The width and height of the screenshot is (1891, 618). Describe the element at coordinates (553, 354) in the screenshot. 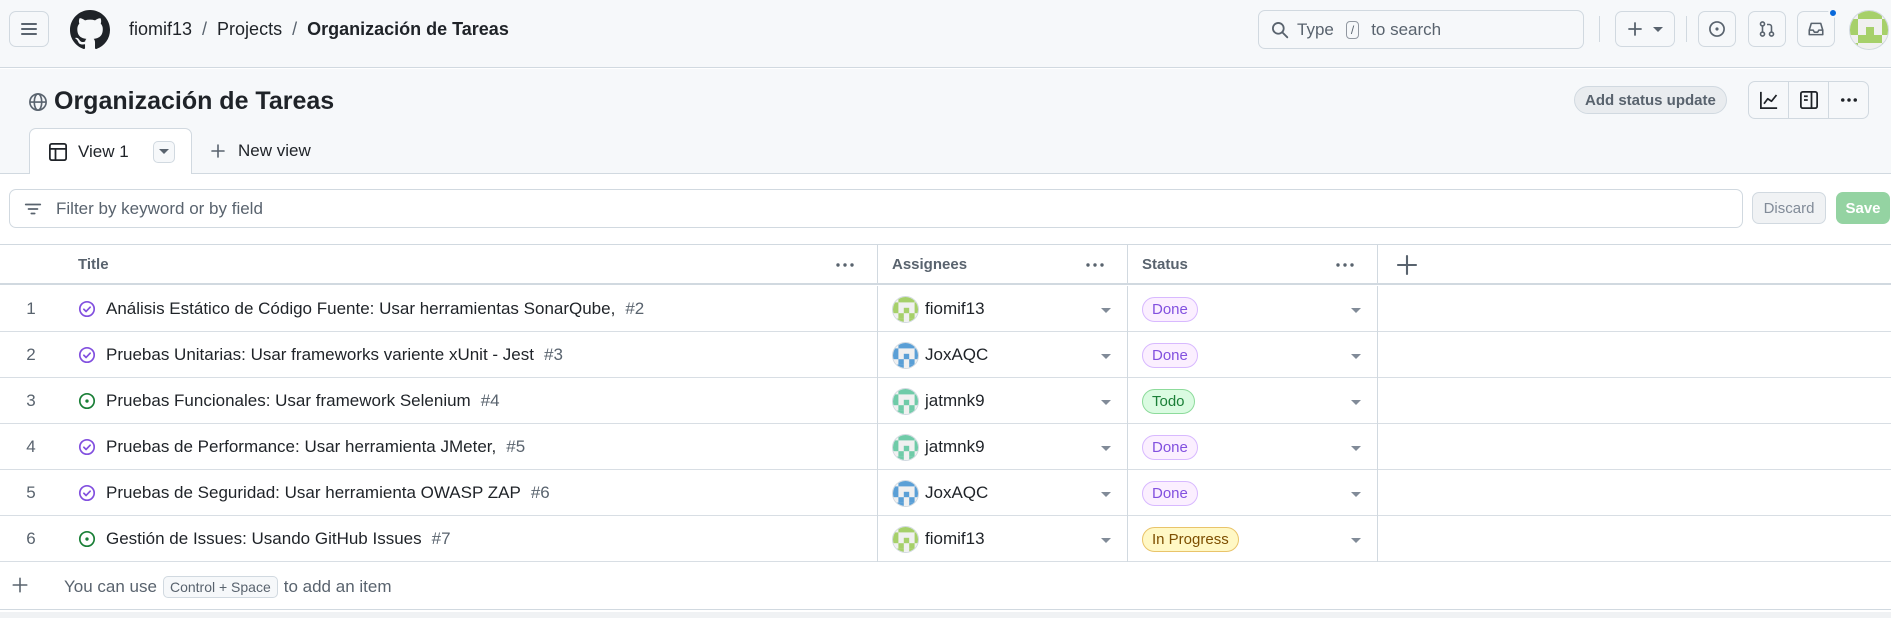

I see `issue-number: #3` at that location.